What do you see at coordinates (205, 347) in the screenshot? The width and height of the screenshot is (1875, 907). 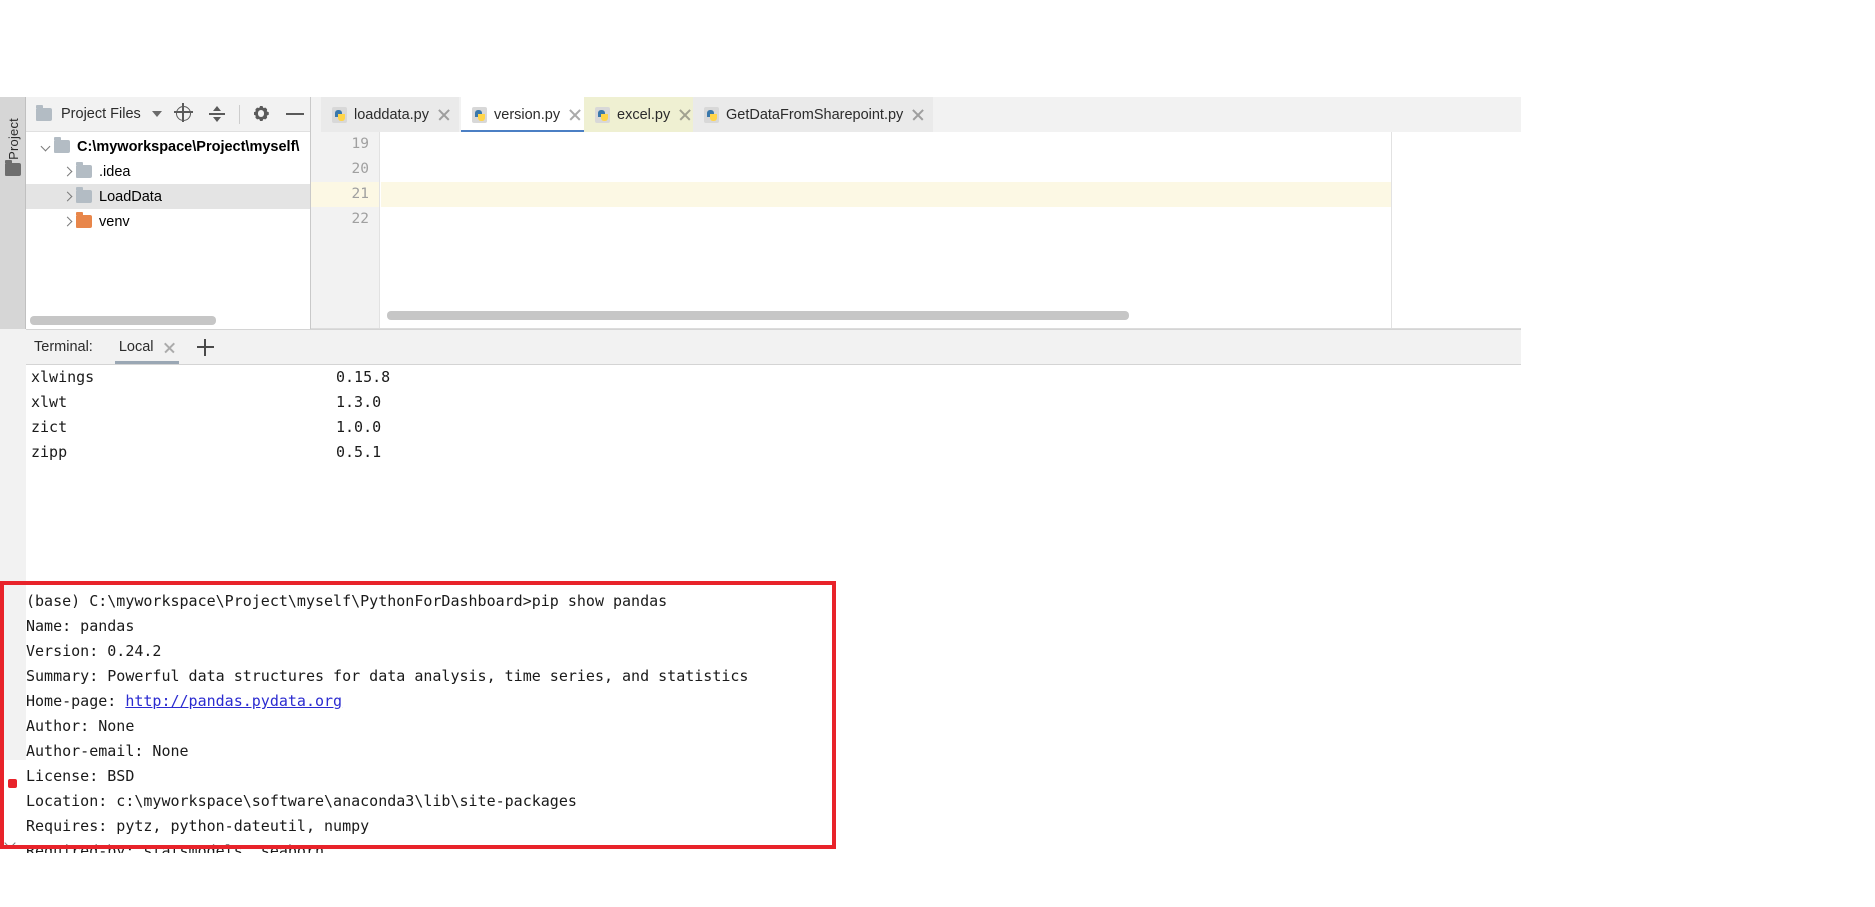 I see `plus-icon` at bounding box center [205, 347].